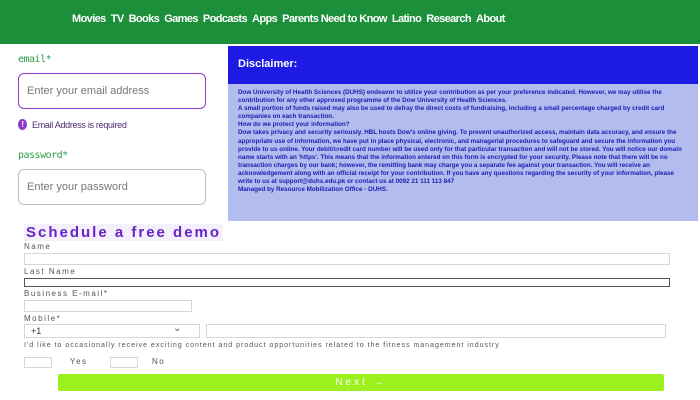 Image resolution: width=700 pixels, height=400 pixels. I want to click on nav-item-about: About, so click(490, 19).